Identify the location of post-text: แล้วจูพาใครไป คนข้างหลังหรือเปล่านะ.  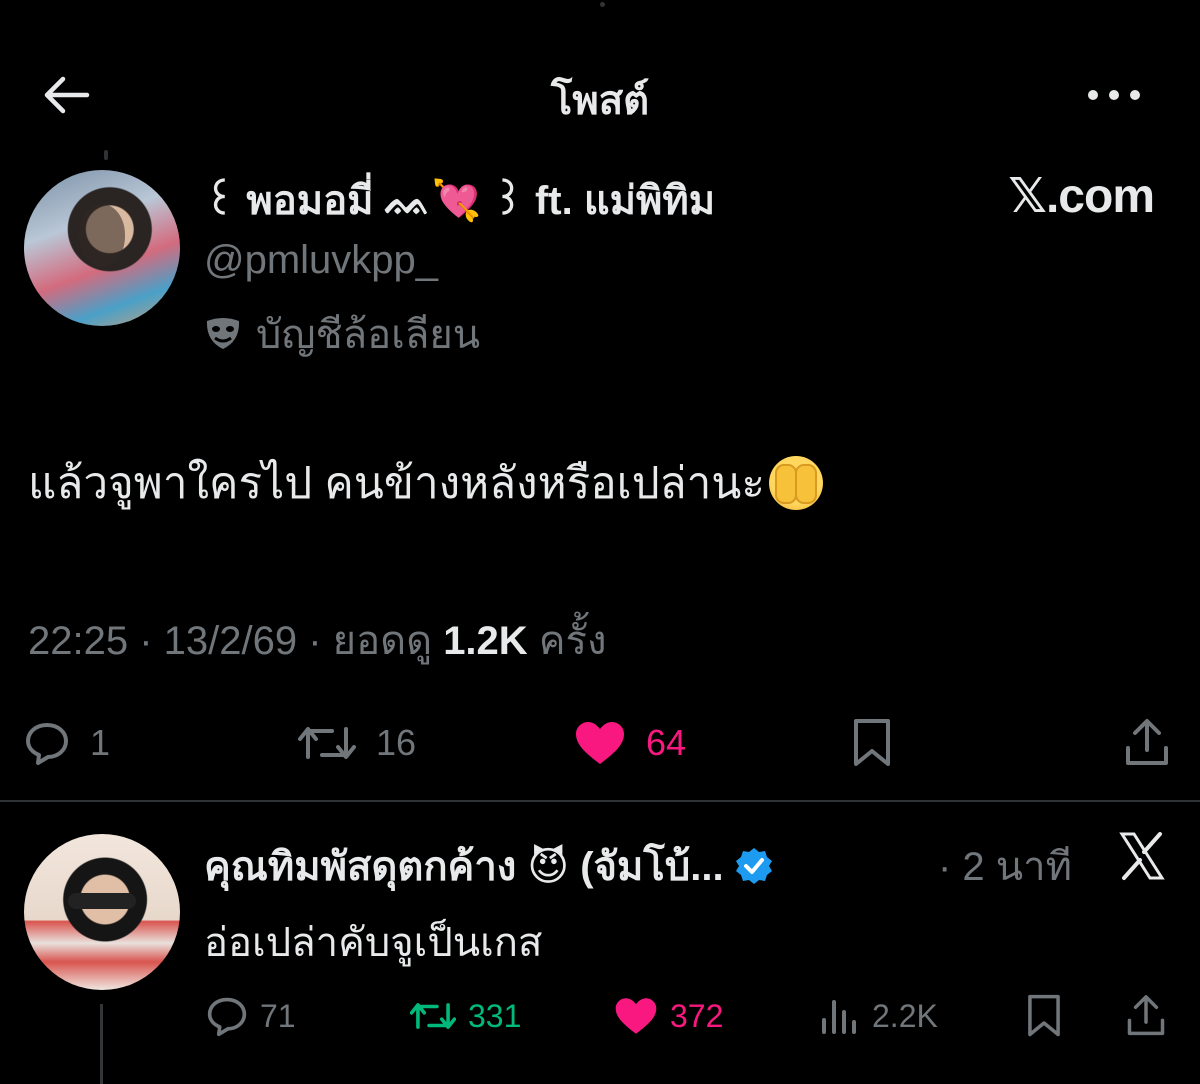
(425, 483).